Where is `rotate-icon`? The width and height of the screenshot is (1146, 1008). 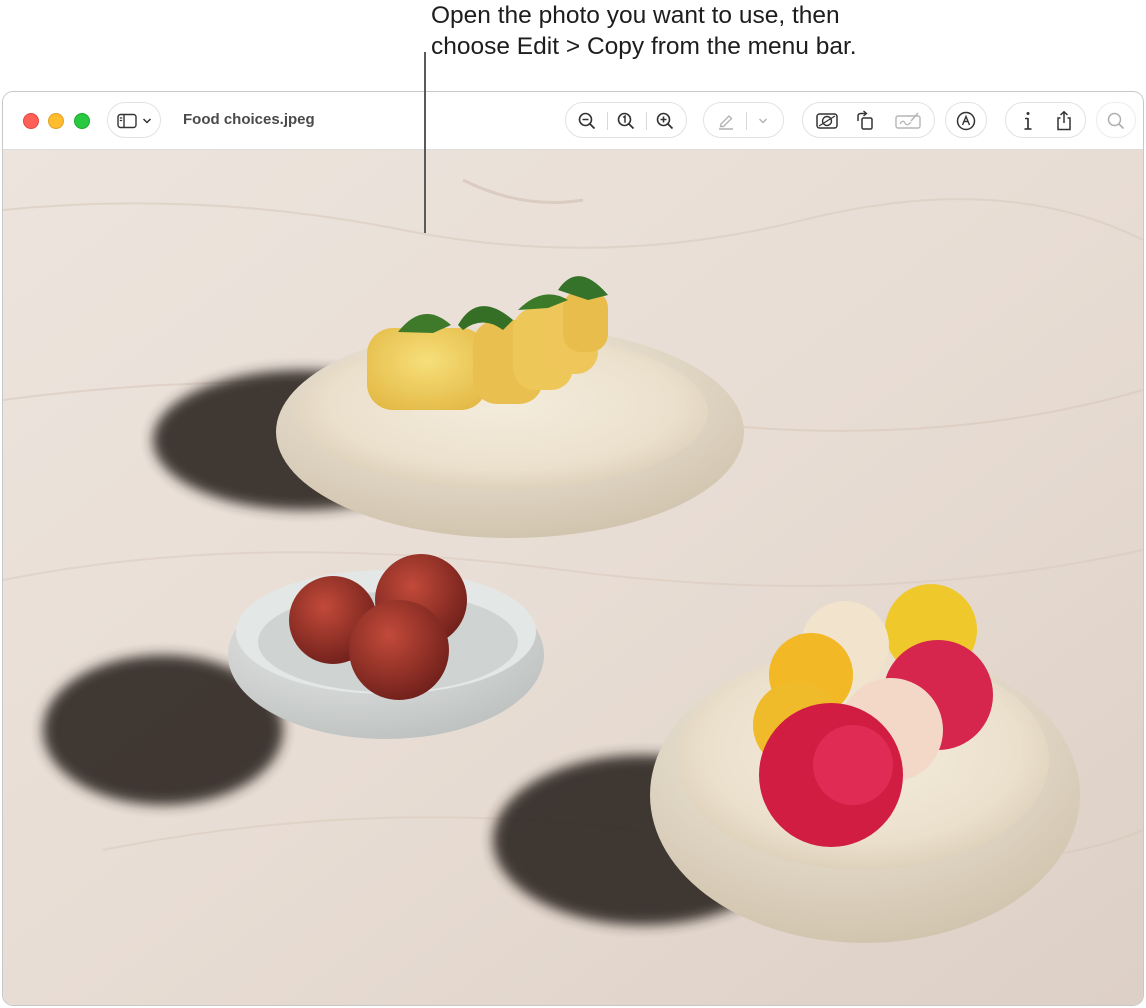 rotate-icon is located at coordinates (865, 121).